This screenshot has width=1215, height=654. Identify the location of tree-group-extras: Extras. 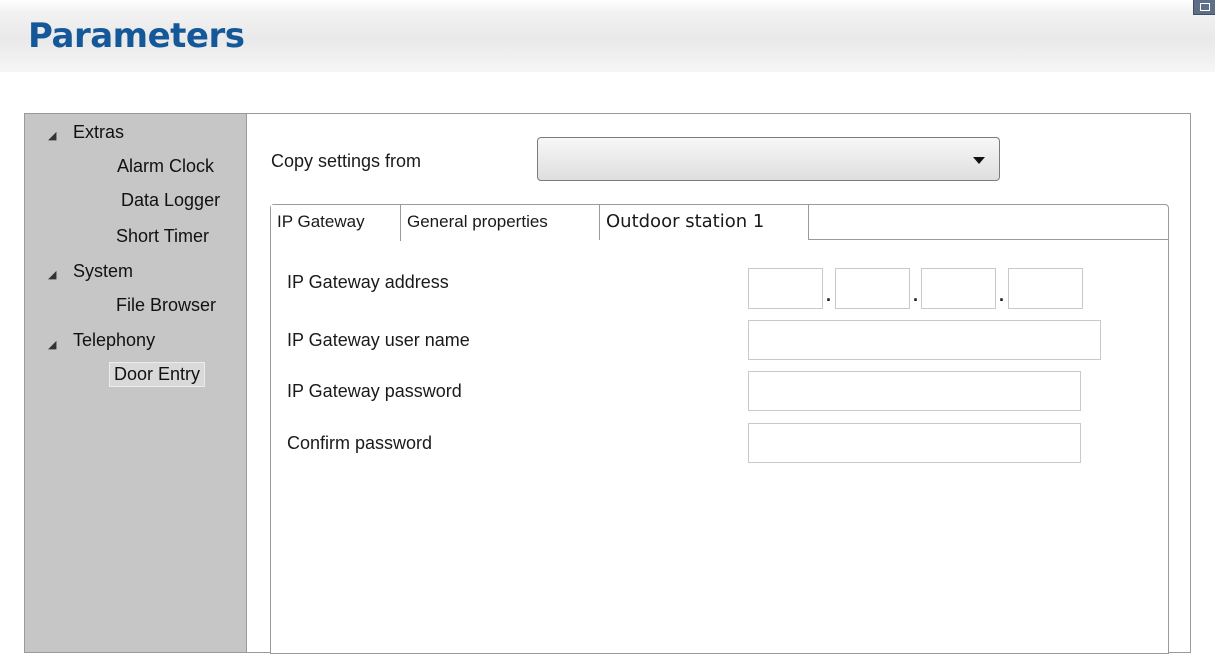
(98, 132).